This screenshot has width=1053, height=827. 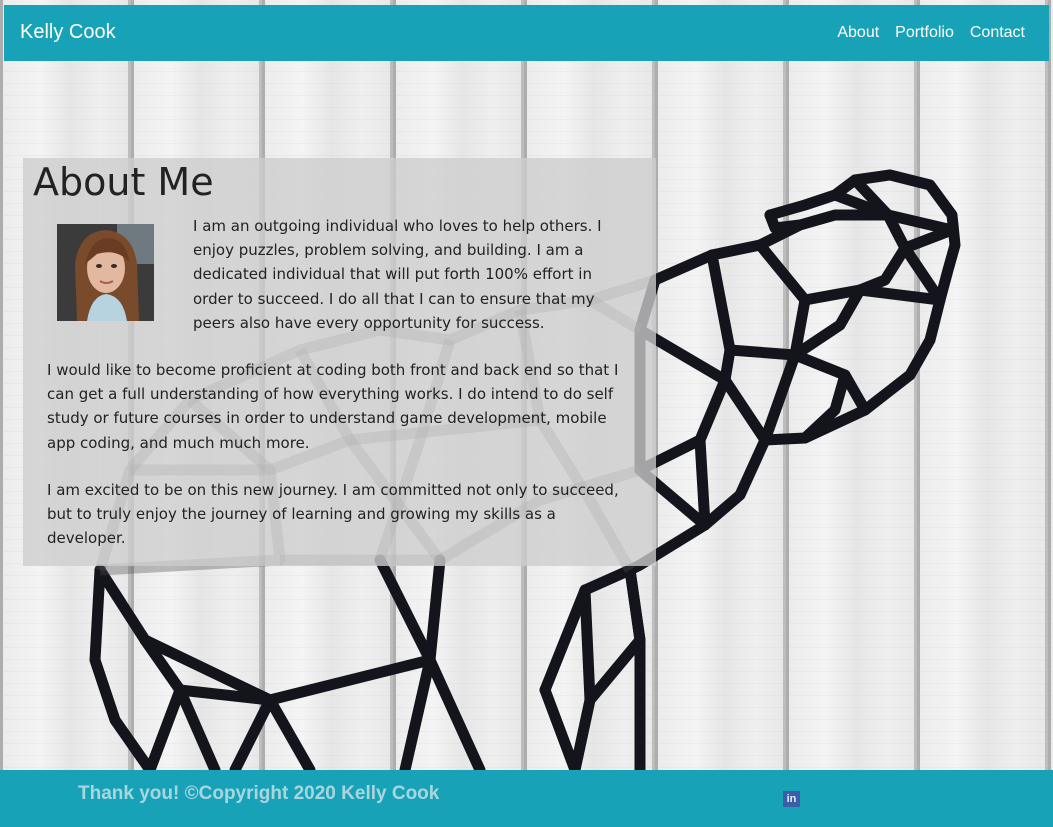 What do you see at coordinates (68, 32) in the screenshot?
I see `brand-link: Kelly Cook` at bounding box center [68, 32].